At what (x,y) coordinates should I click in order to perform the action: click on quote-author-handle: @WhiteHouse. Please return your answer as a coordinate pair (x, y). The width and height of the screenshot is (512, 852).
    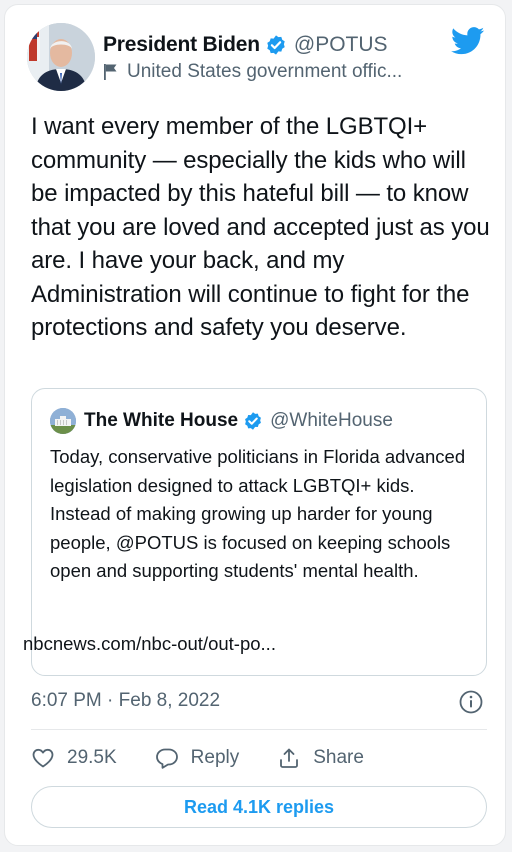
    Looking at the image, I should click on (331, 421).